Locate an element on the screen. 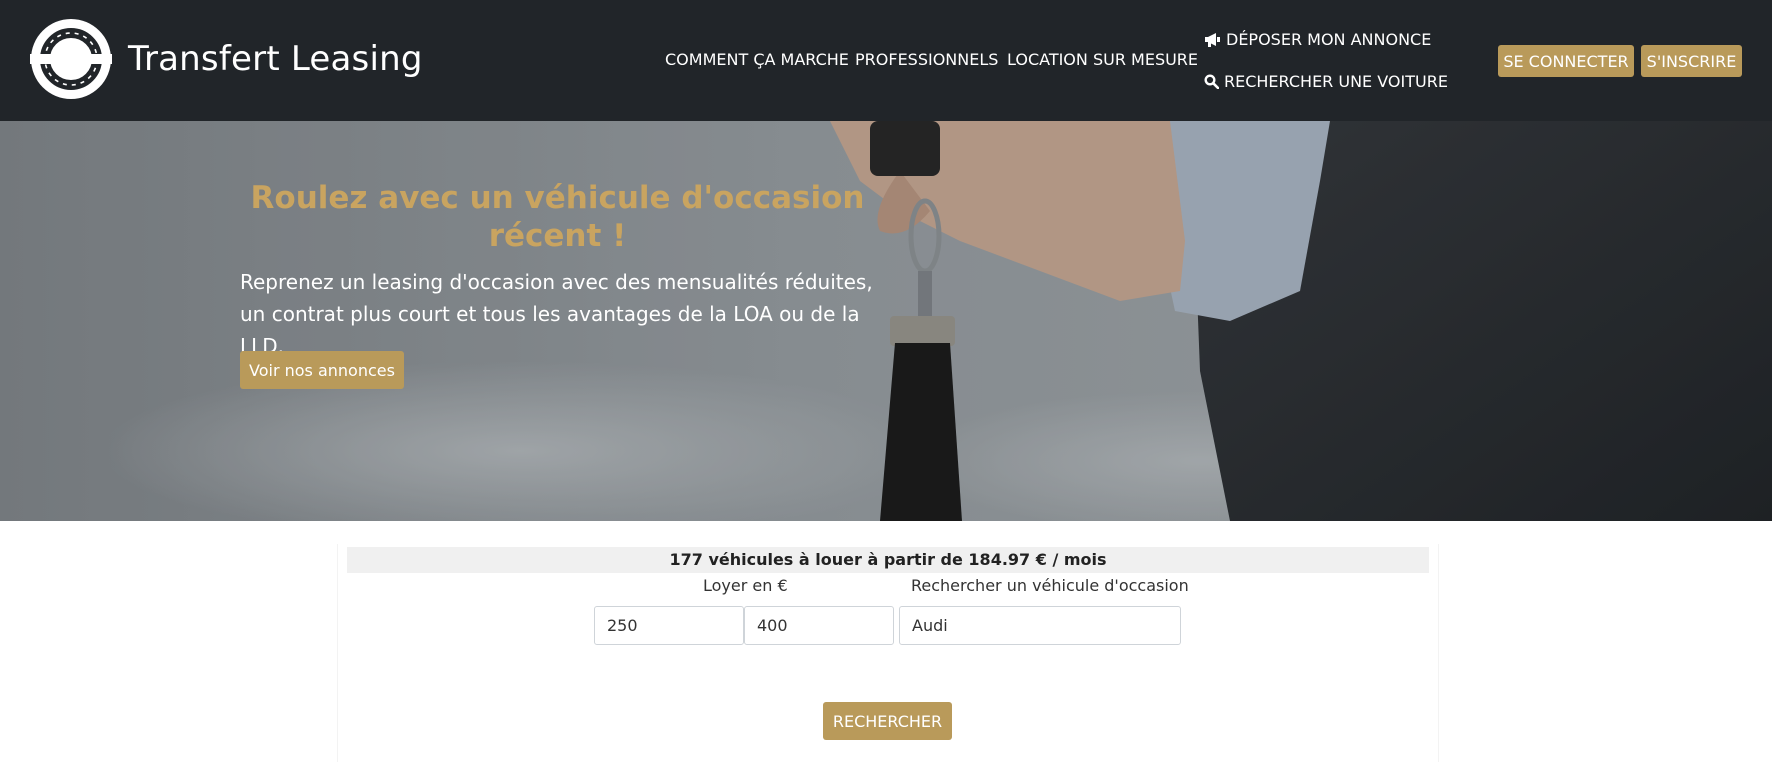 Image resolution: width=1772 pixels, height=762 pixels. rent-max-input is located at coordinates (819, 625).